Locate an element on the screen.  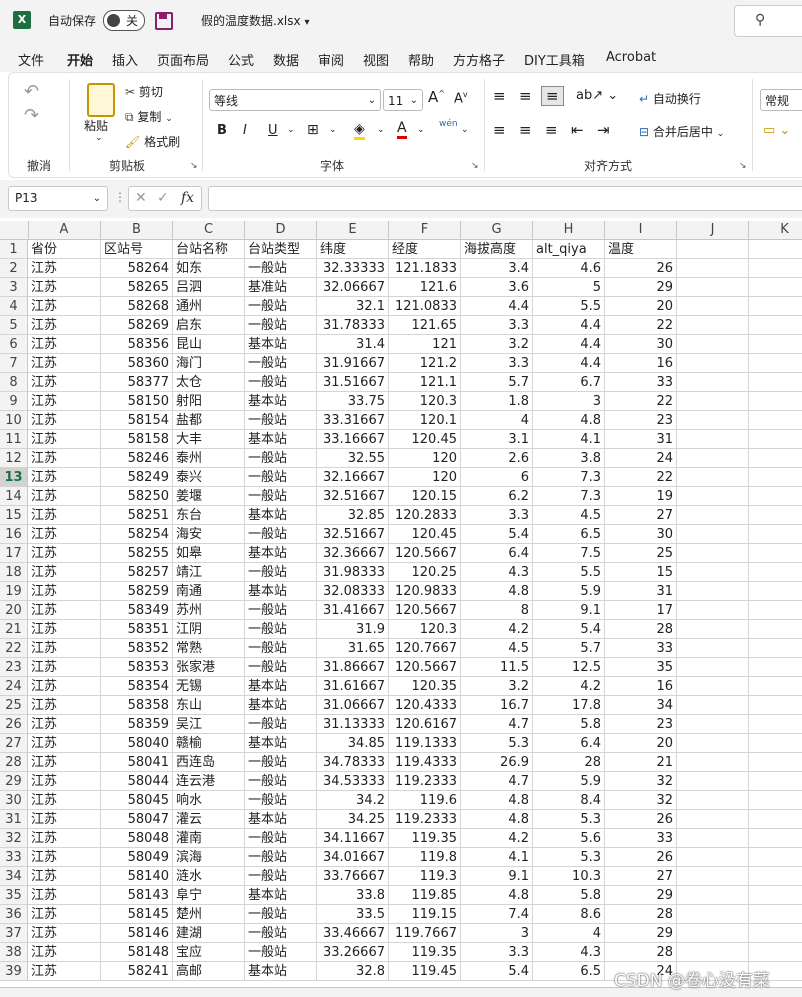
underline-button: U is located at coordinates (273, 130).